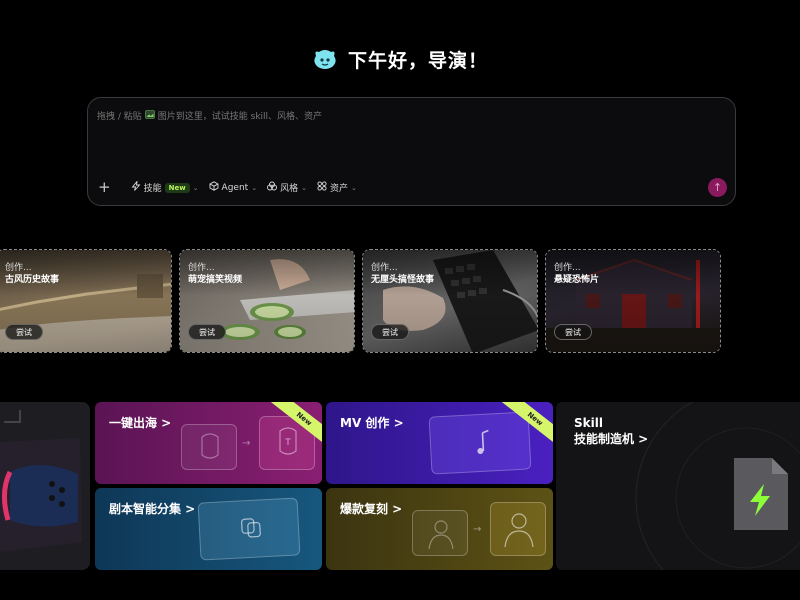  I want to click on placeholder-suffix: 图片到这里，试试技能 skill、风格、资产, so click(240, 117).